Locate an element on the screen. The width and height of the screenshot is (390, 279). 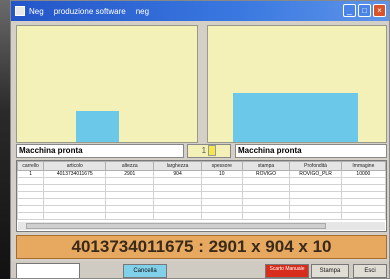
app-icon is located at coordinates (20, 11).